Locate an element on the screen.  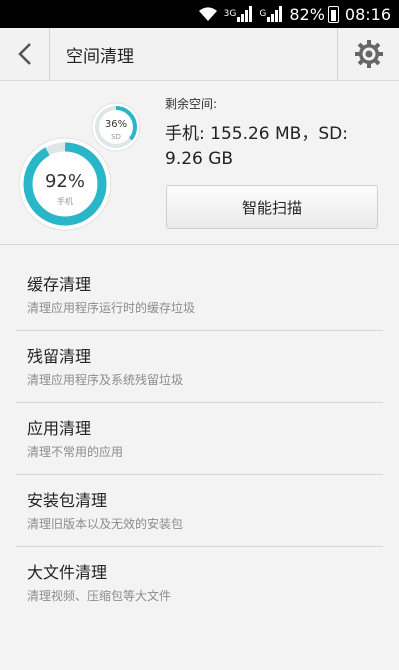
back-button is located at coordinates (25, 54).